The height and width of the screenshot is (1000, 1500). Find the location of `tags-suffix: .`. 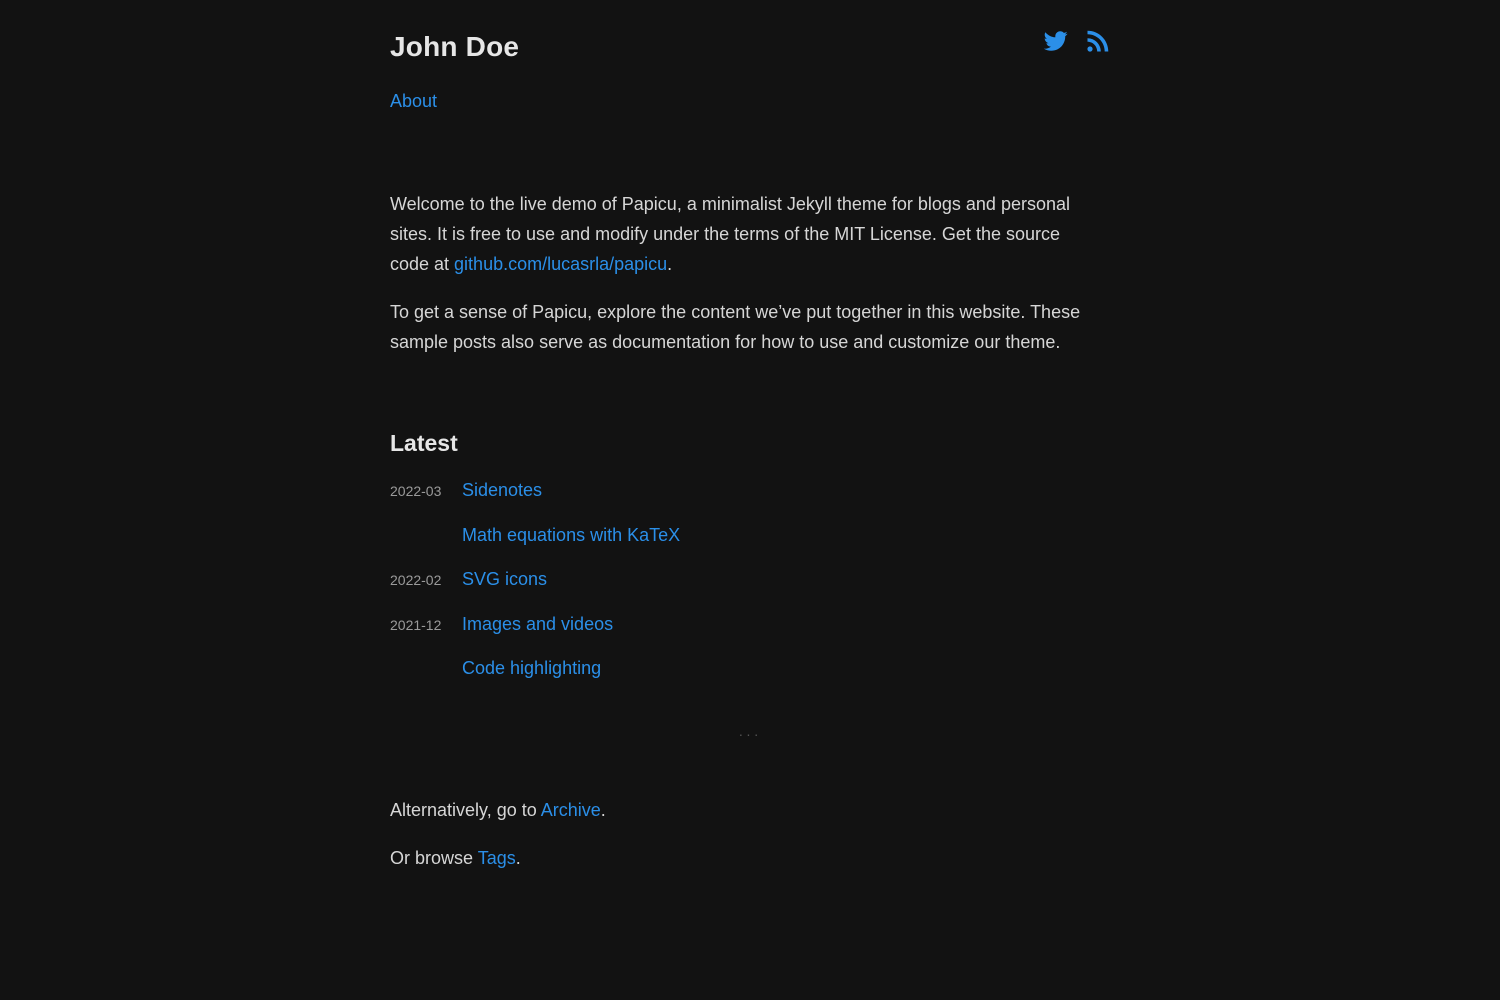

tags-suffix: . is located at coordinates (518, 858).